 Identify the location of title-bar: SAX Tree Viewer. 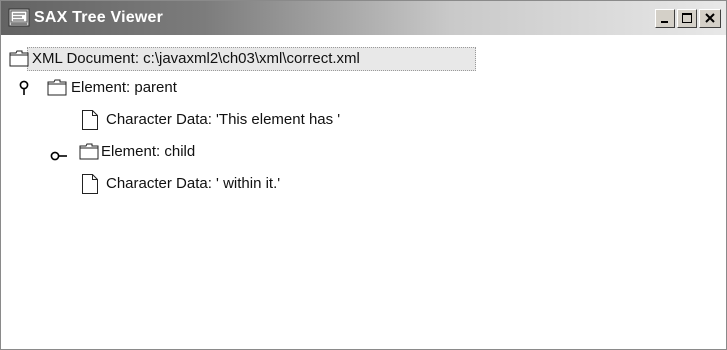
(363, 18).